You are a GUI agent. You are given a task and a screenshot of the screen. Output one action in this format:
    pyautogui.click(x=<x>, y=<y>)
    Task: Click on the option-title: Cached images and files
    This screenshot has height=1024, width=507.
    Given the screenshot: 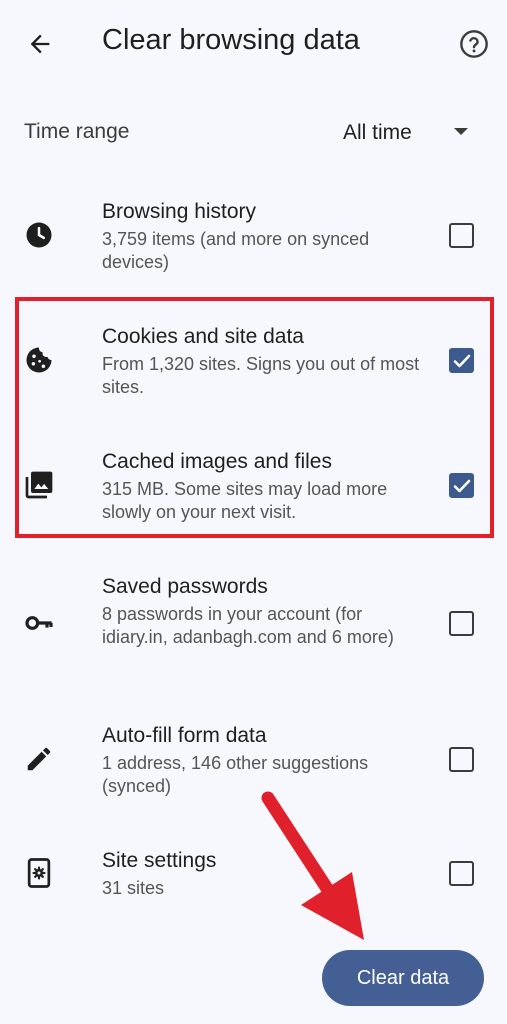 What is the action you would take?
    pyautogui.click(x=217, y=461)
    